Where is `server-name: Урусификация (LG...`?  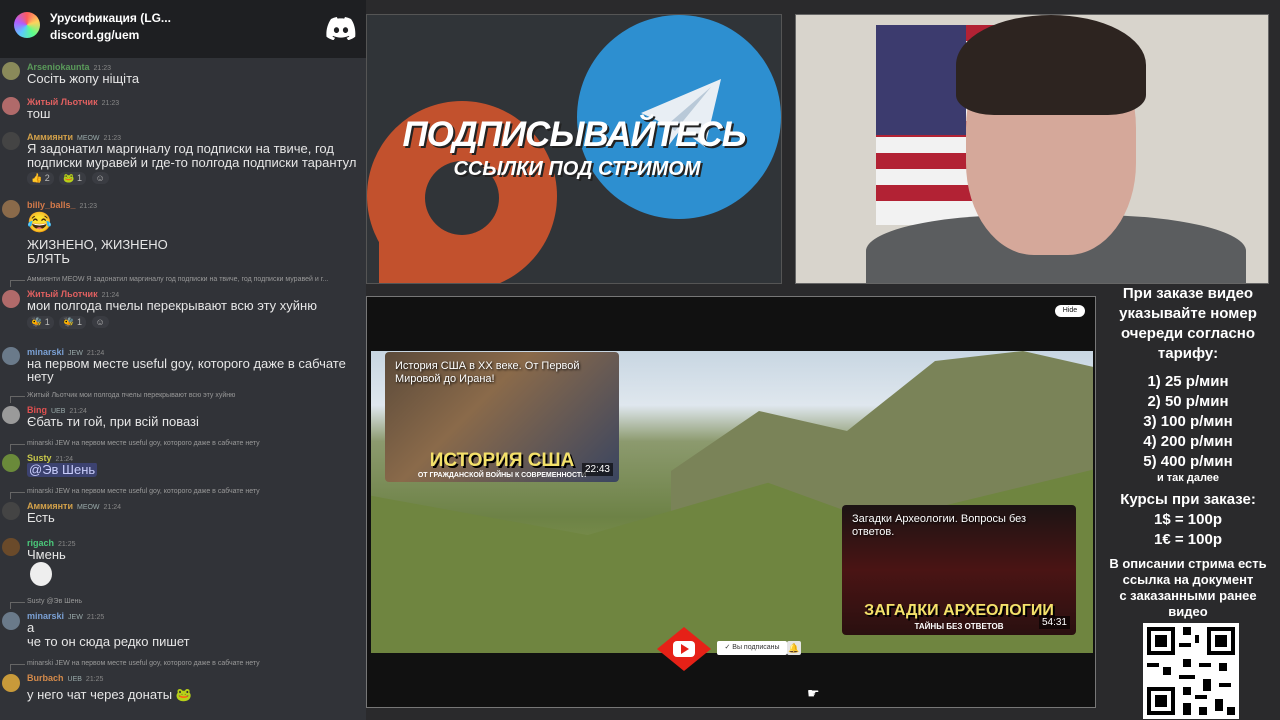
server-name: Урусификация (LG... is located at coordinates (110, 18).